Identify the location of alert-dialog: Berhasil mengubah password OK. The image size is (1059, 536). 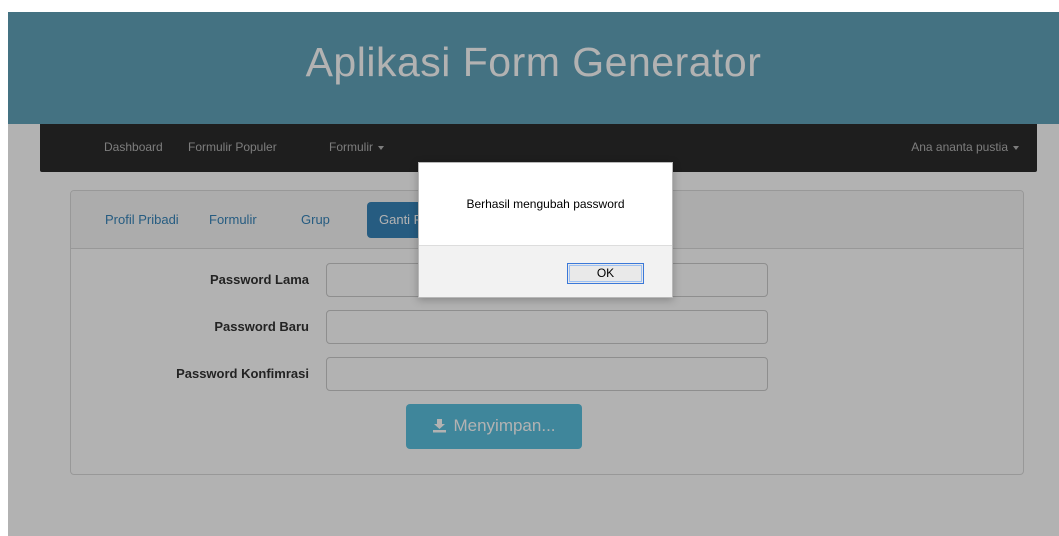
(545, 230).